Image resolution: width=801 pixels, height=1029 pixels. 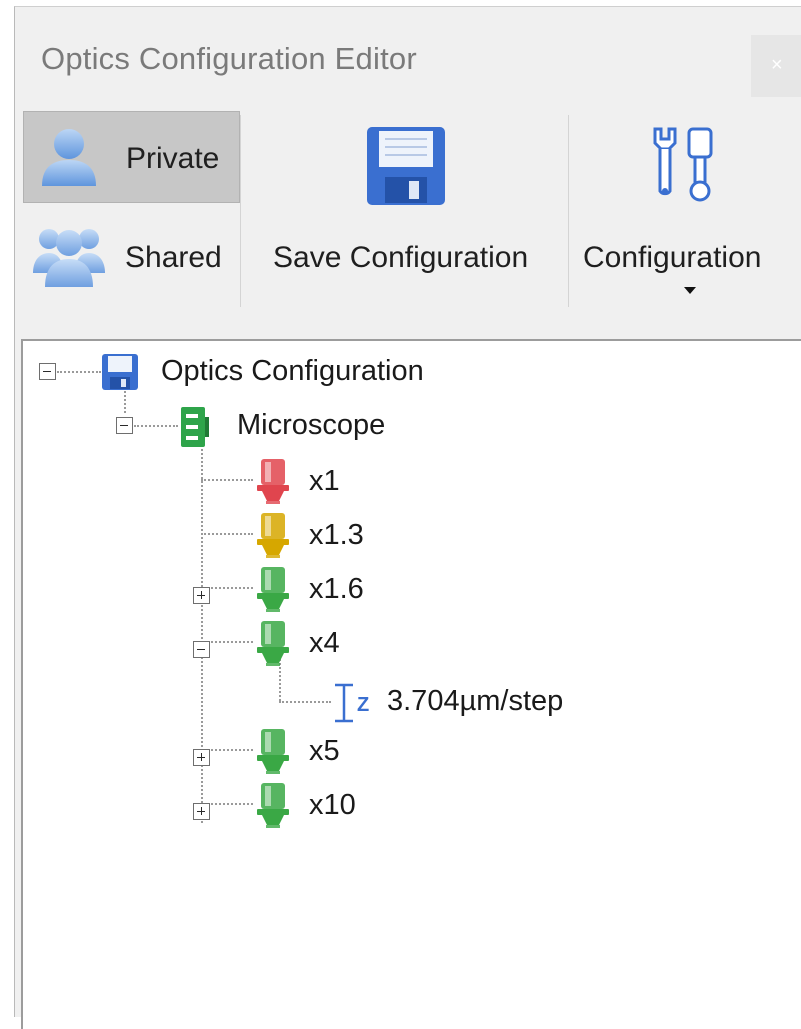 What do you see at coordinates (475, 701) in the screenshot?
I see `tree-node-step-size: 3.704µm/step` at bounding box center [475, 701].